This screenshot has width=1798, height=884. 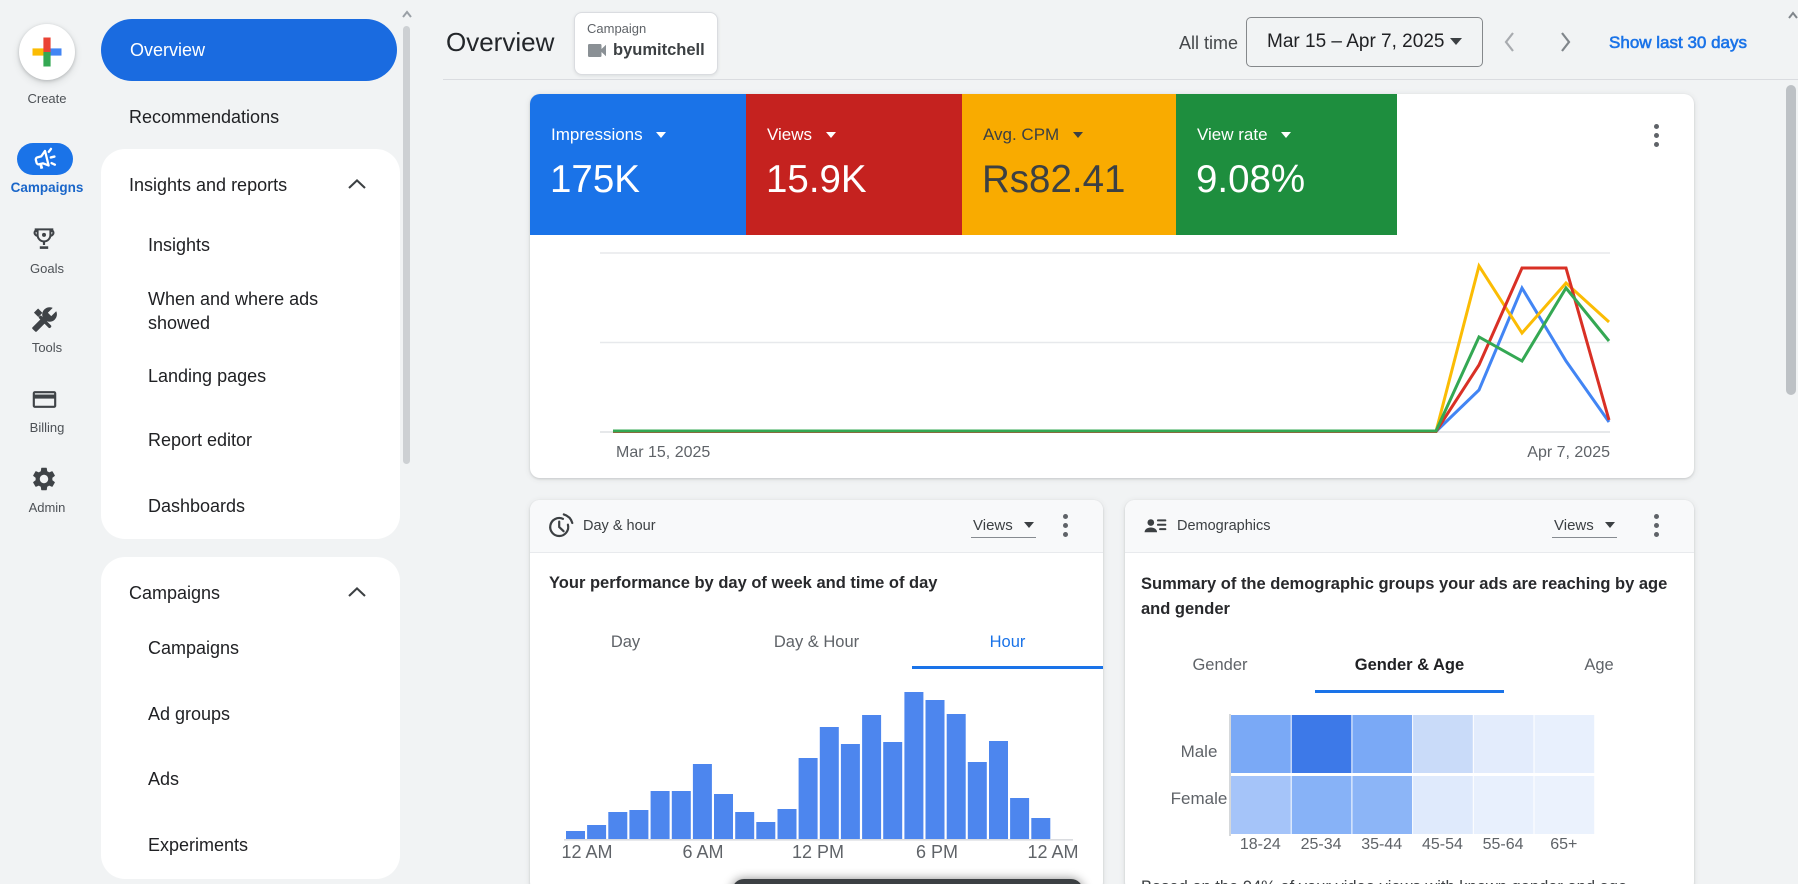 I want to click on svg-text: 12 PM, so click(x=818, y=852).